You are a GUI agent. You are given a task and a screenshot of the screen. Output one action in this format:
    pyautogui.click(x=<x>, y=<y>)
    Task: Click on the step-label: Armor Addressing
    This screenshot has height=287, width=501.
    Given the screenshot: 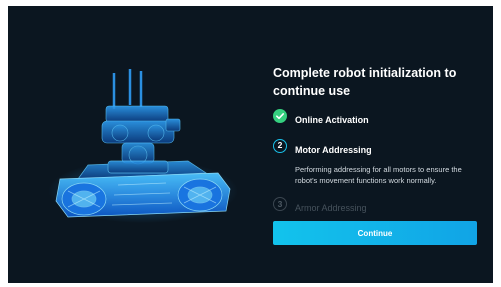 What is the action you would take?
    pyautogui.click(x=331, y=208)
    